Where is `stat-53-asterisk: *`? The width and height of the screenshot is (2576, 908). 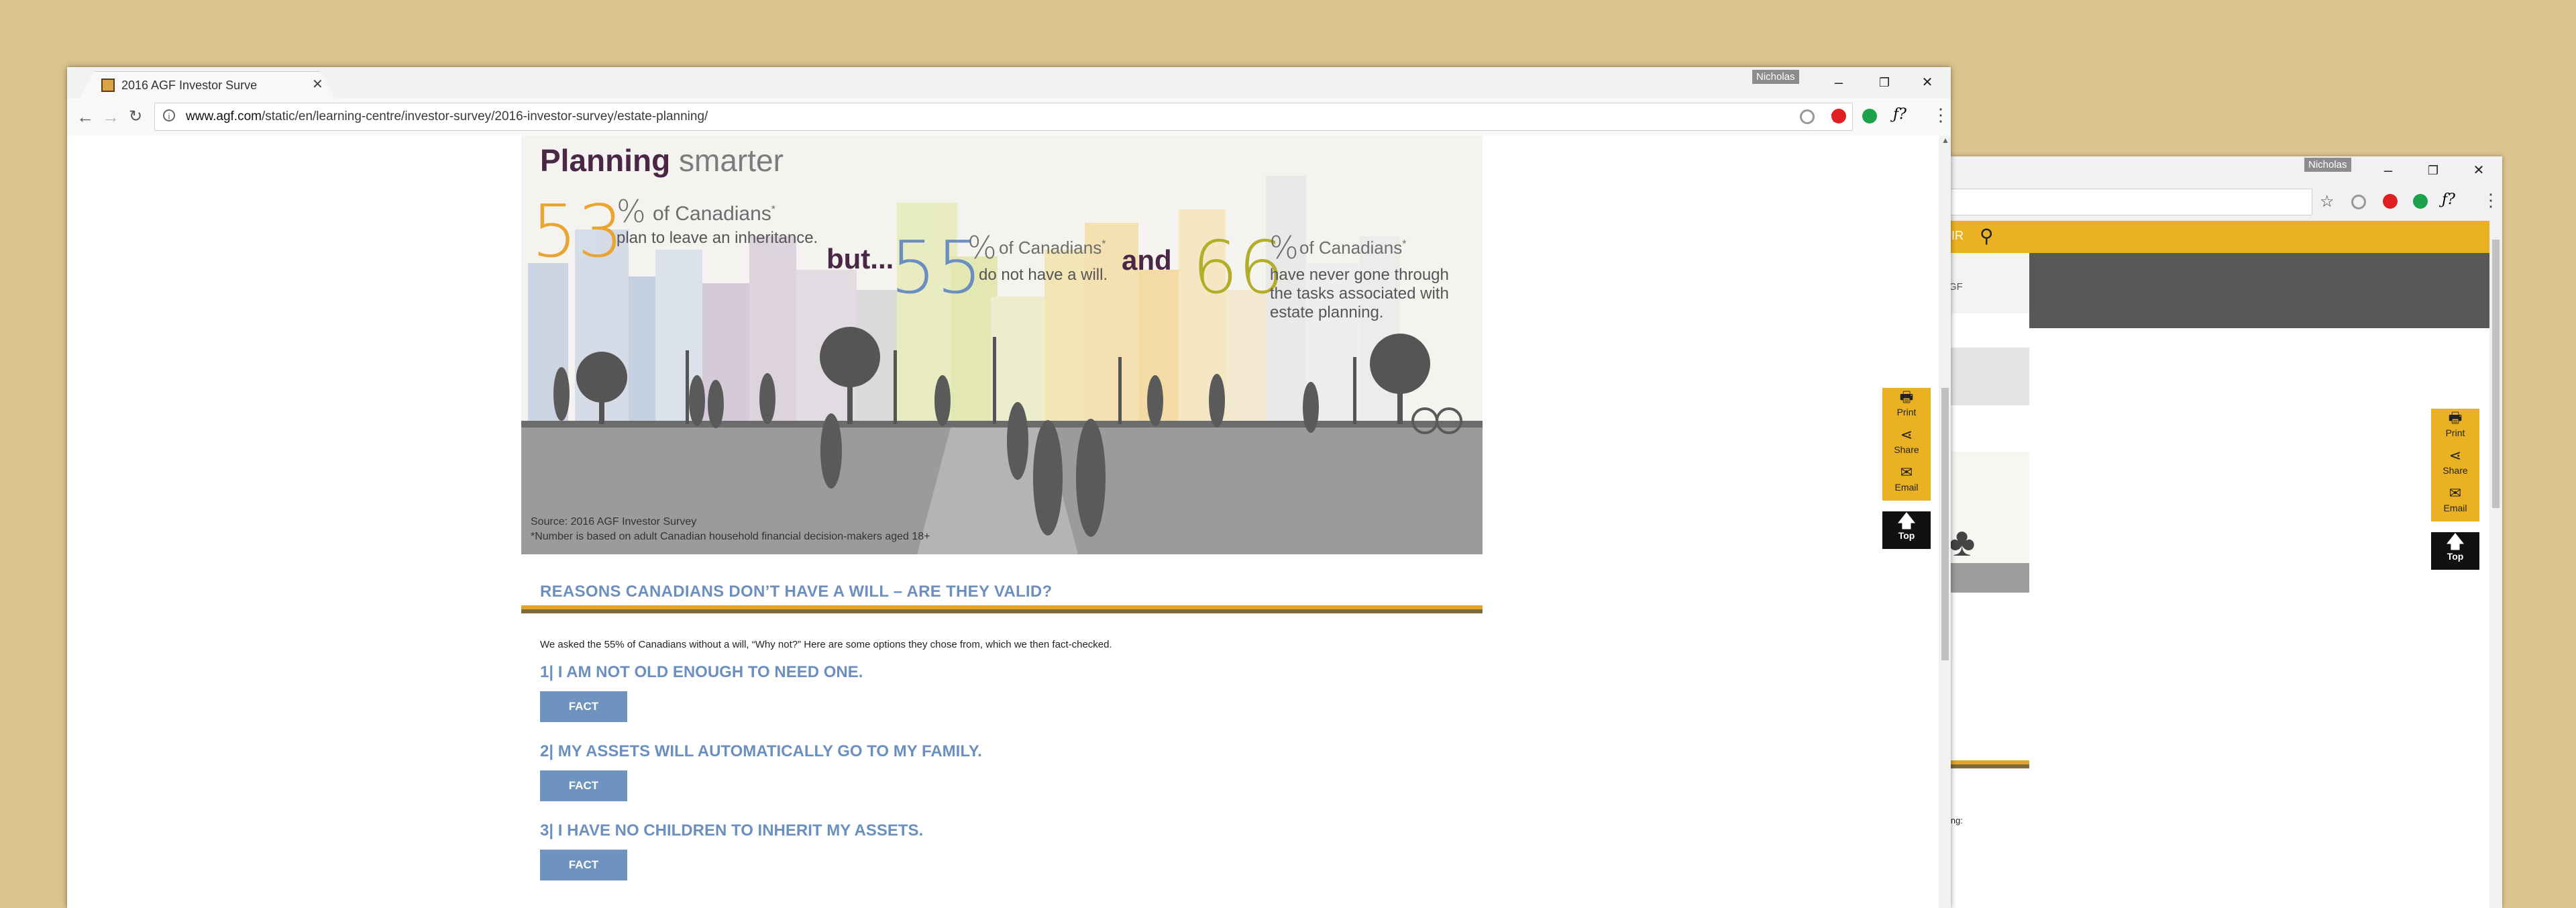
stat-53-asterisk: * is located at coordinates (773, 209).